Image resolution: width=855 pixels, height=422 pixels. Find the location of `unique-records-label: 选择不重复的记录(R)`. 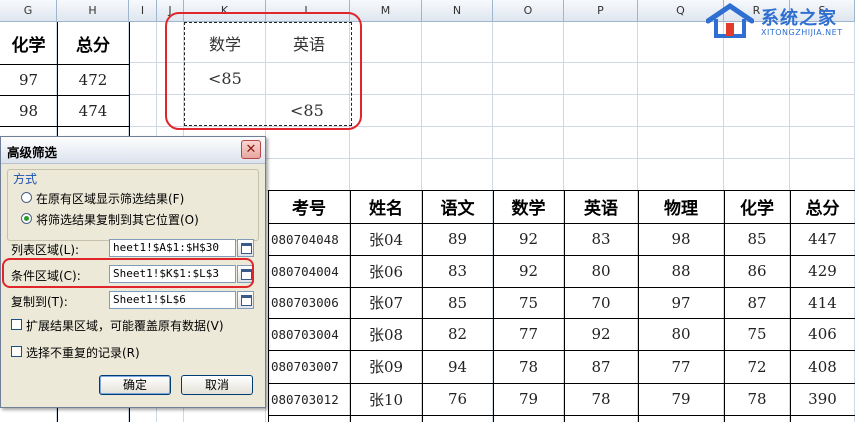

unique-records-label: 选择不重复的记录(R) is located at coordinates (83, 352).